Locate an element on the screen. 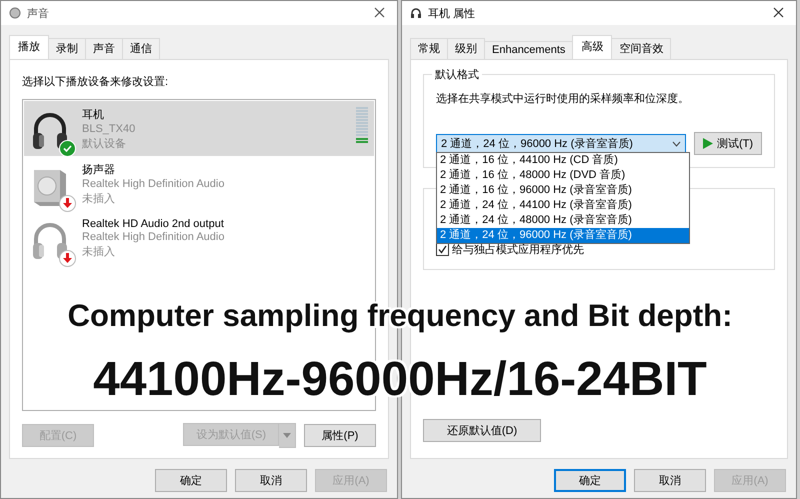  caption-text: 44100Hz-96000Hz/16-24BIT is located at coordinates (400, 379).